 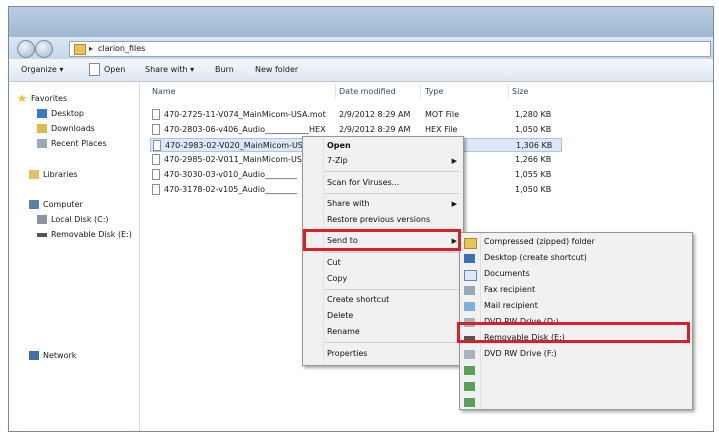 What do you see at coordinates (367, 92) in the screenshot?
I see `column-header-date: Date modified` at bounding box center [367, 92].